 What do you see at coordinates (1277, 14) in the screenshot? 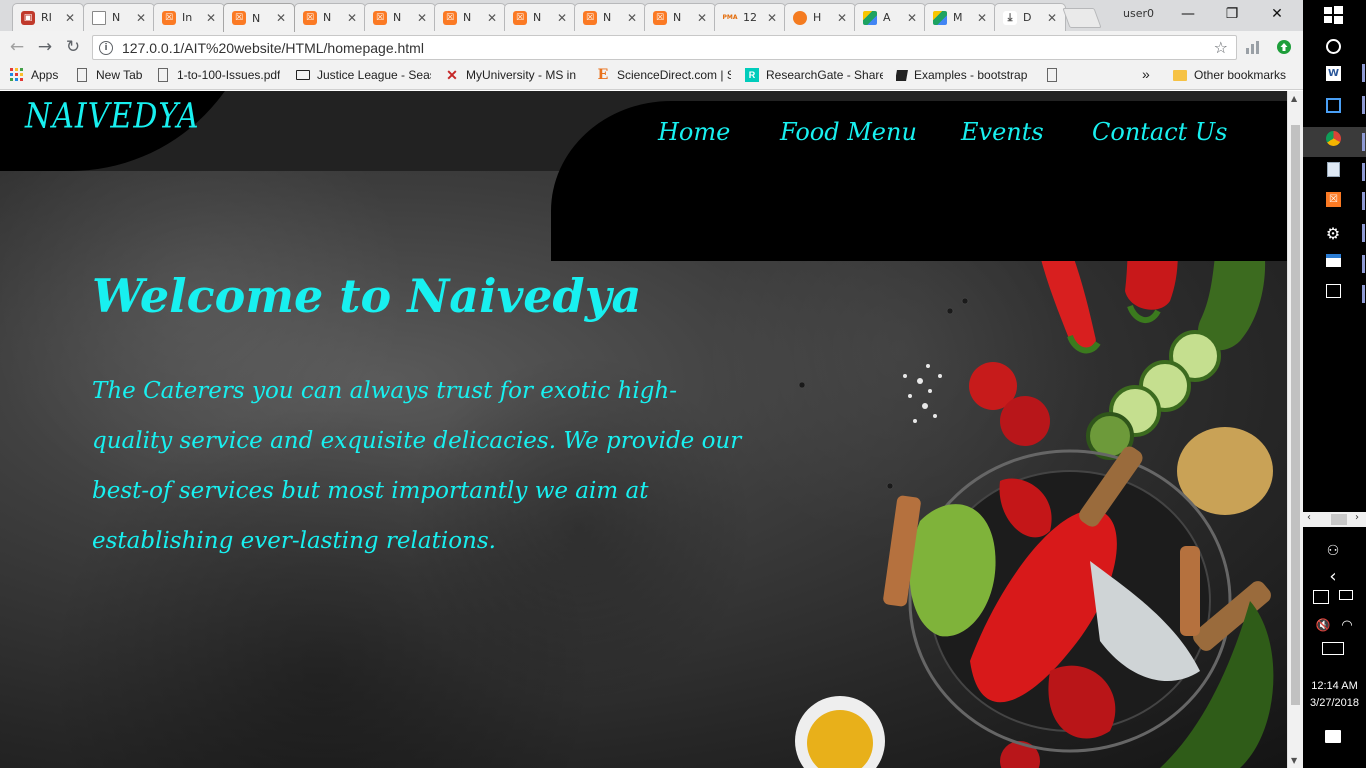
I see `close-window-button: ✕` at bounding box center [1277, 14].